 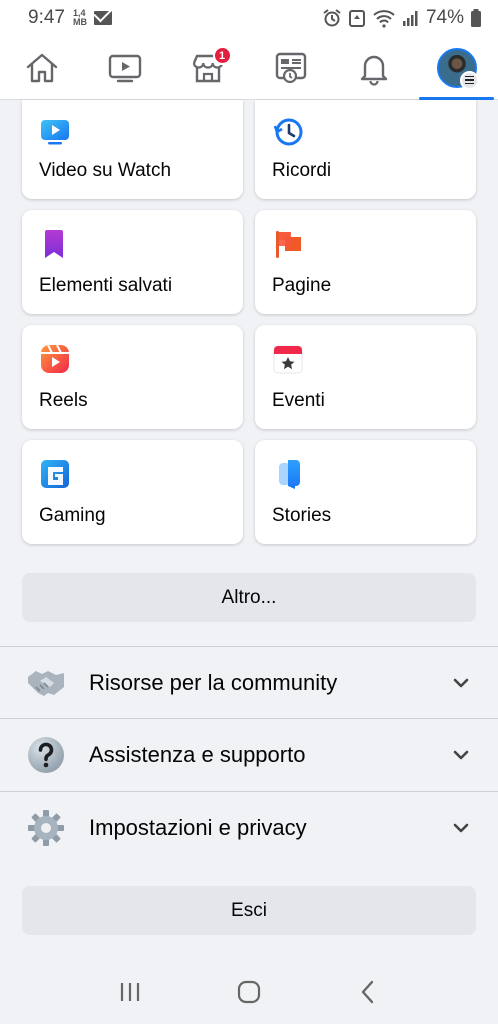 I want to click on nav-tab-menu, so click(x=456, y=68).